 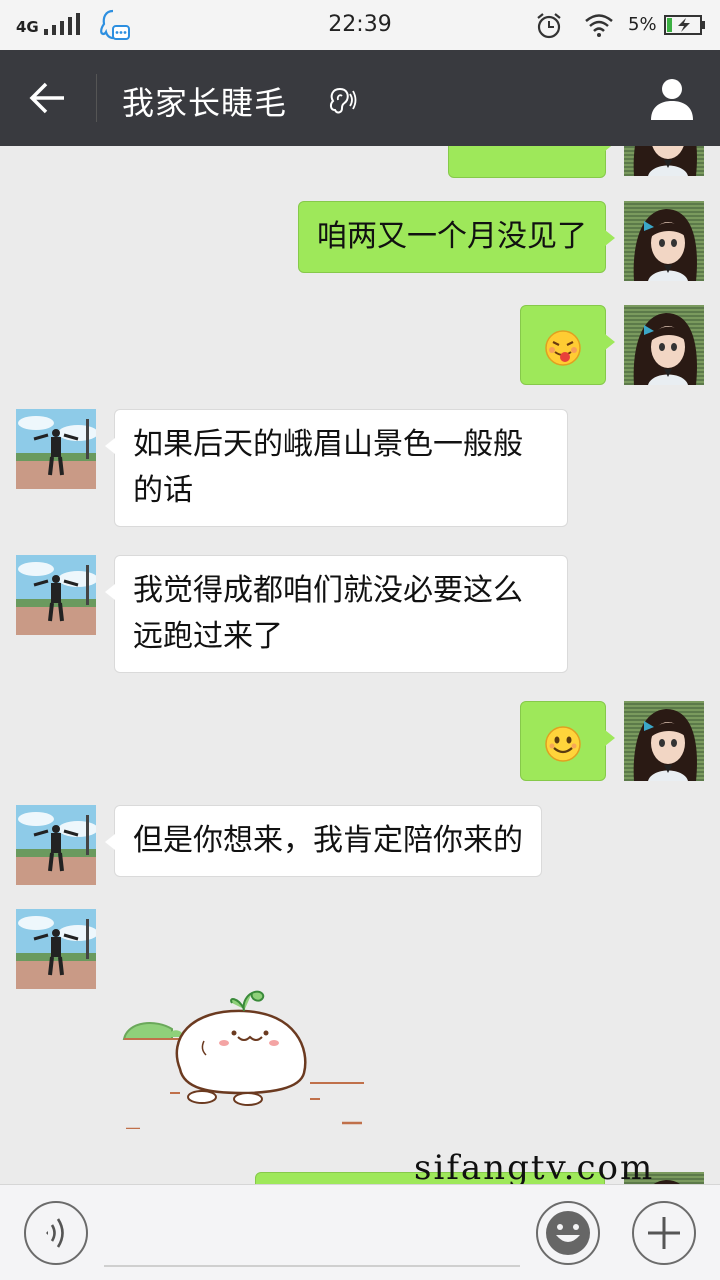 What do you see at coordinates (684, 25) in the screenshot?
I see `battery-charging-icon` at bounding box center [684, 25].